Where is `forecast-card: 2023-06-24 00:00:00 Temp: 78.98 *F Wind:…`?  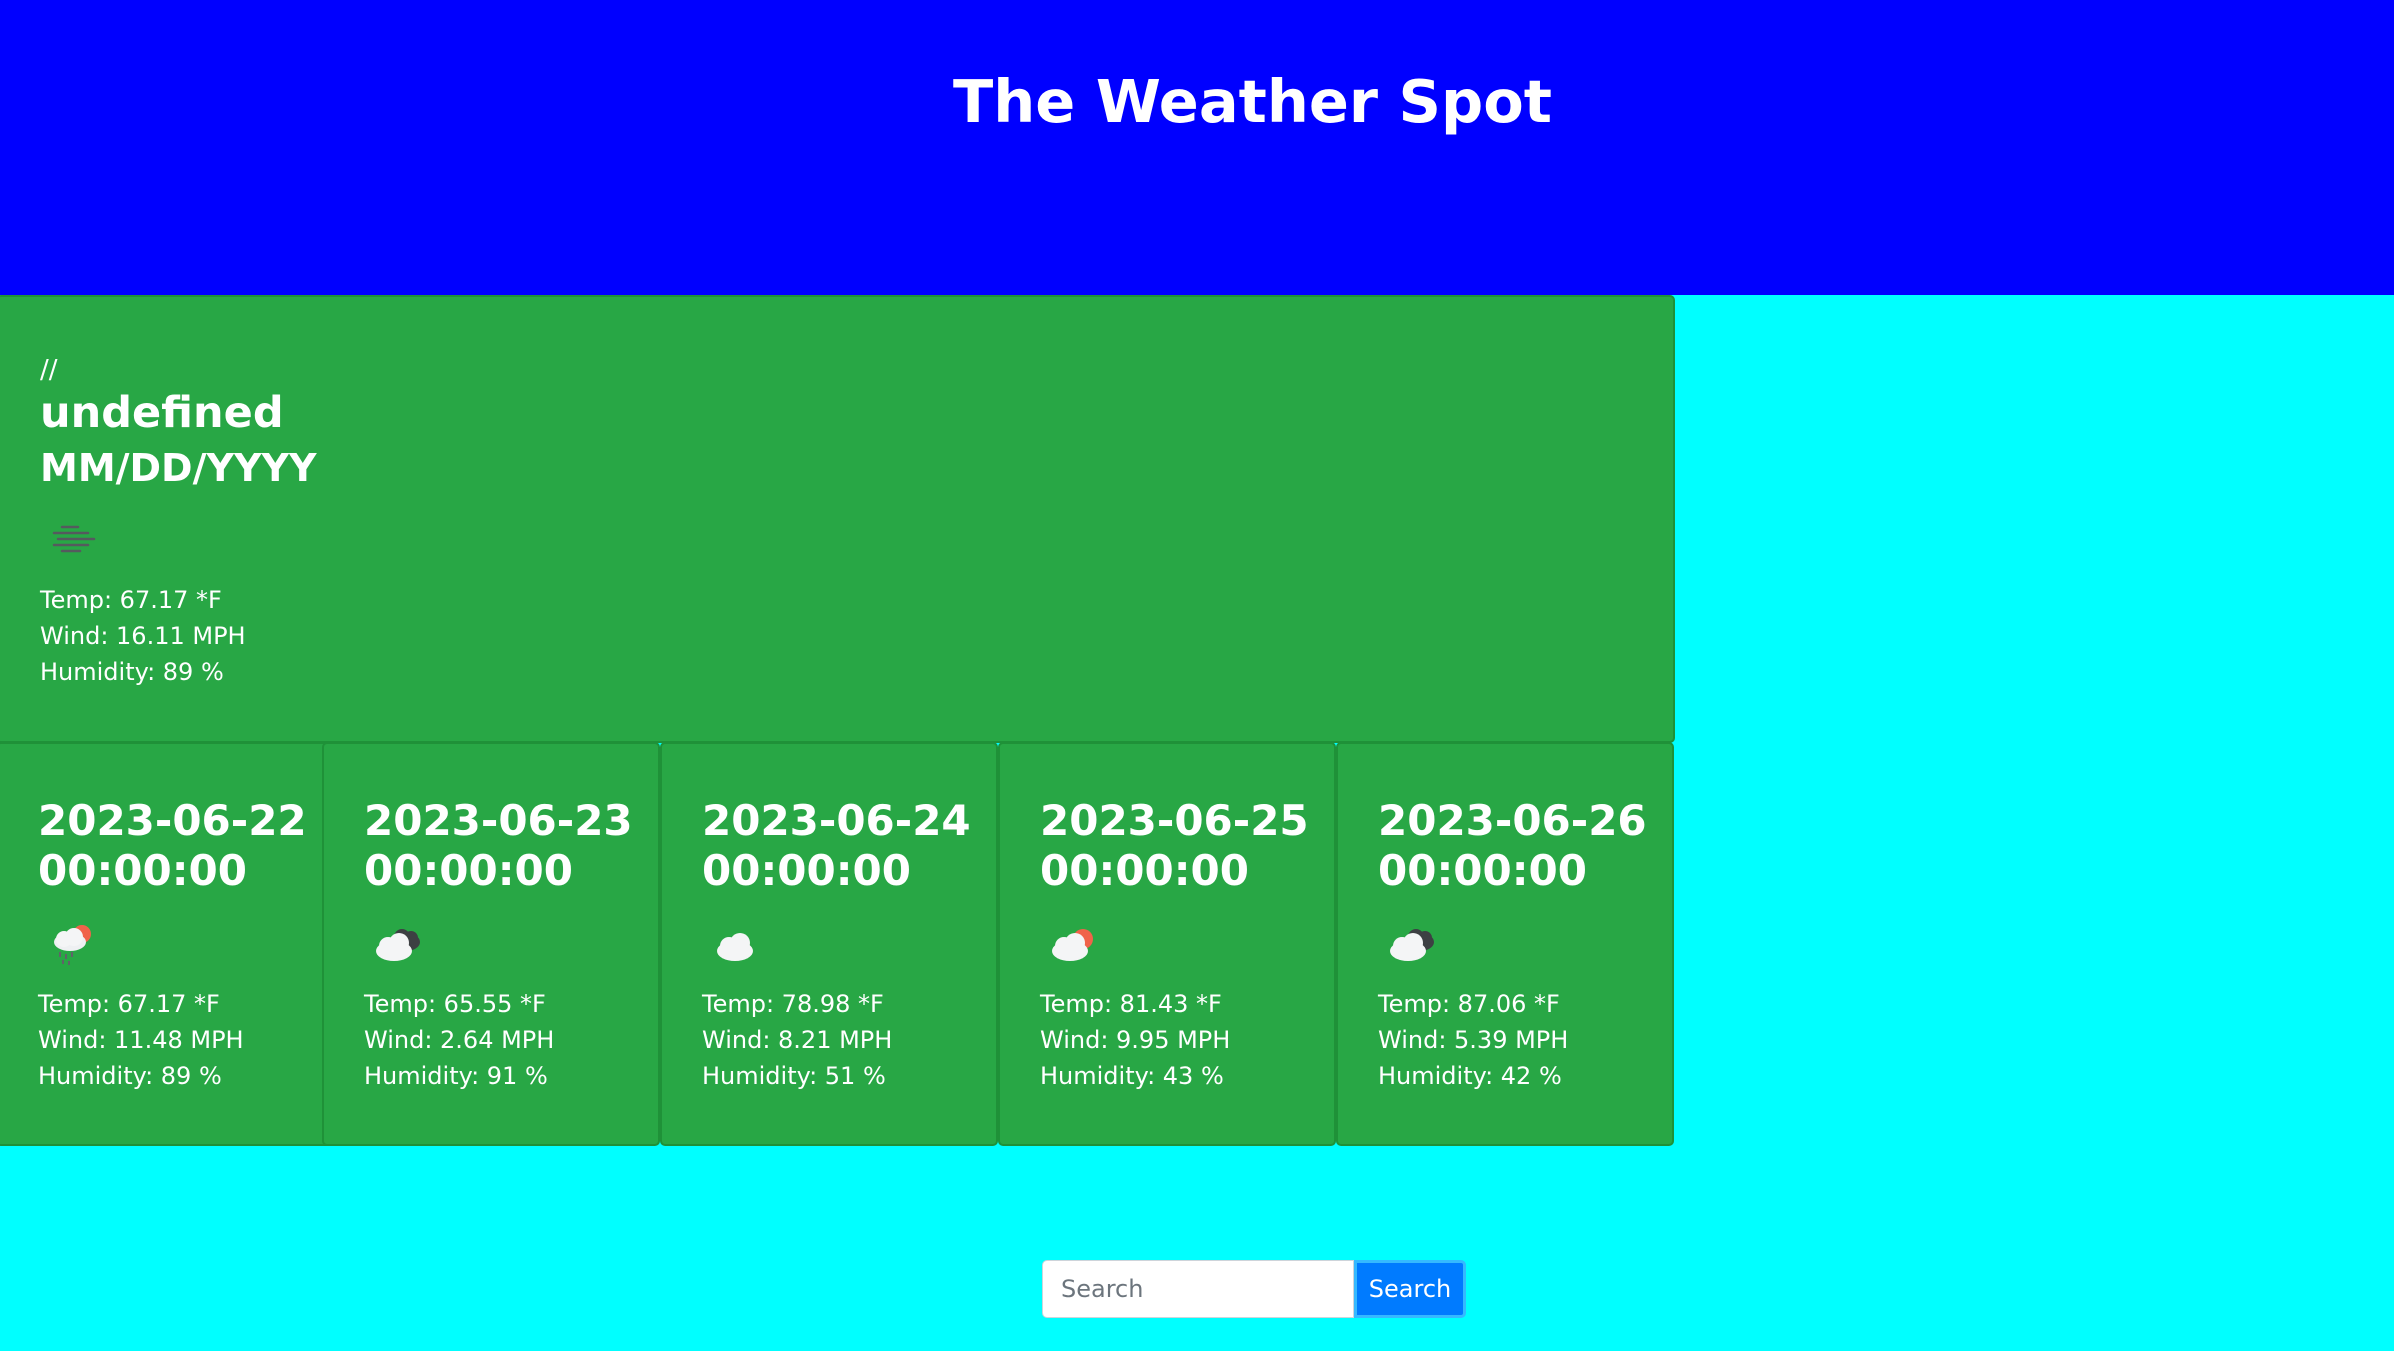 forecast-card: 2023-06-24 00:00:00 Temp: 78.98 *F Wind:… is located at coordinates (829, 944).